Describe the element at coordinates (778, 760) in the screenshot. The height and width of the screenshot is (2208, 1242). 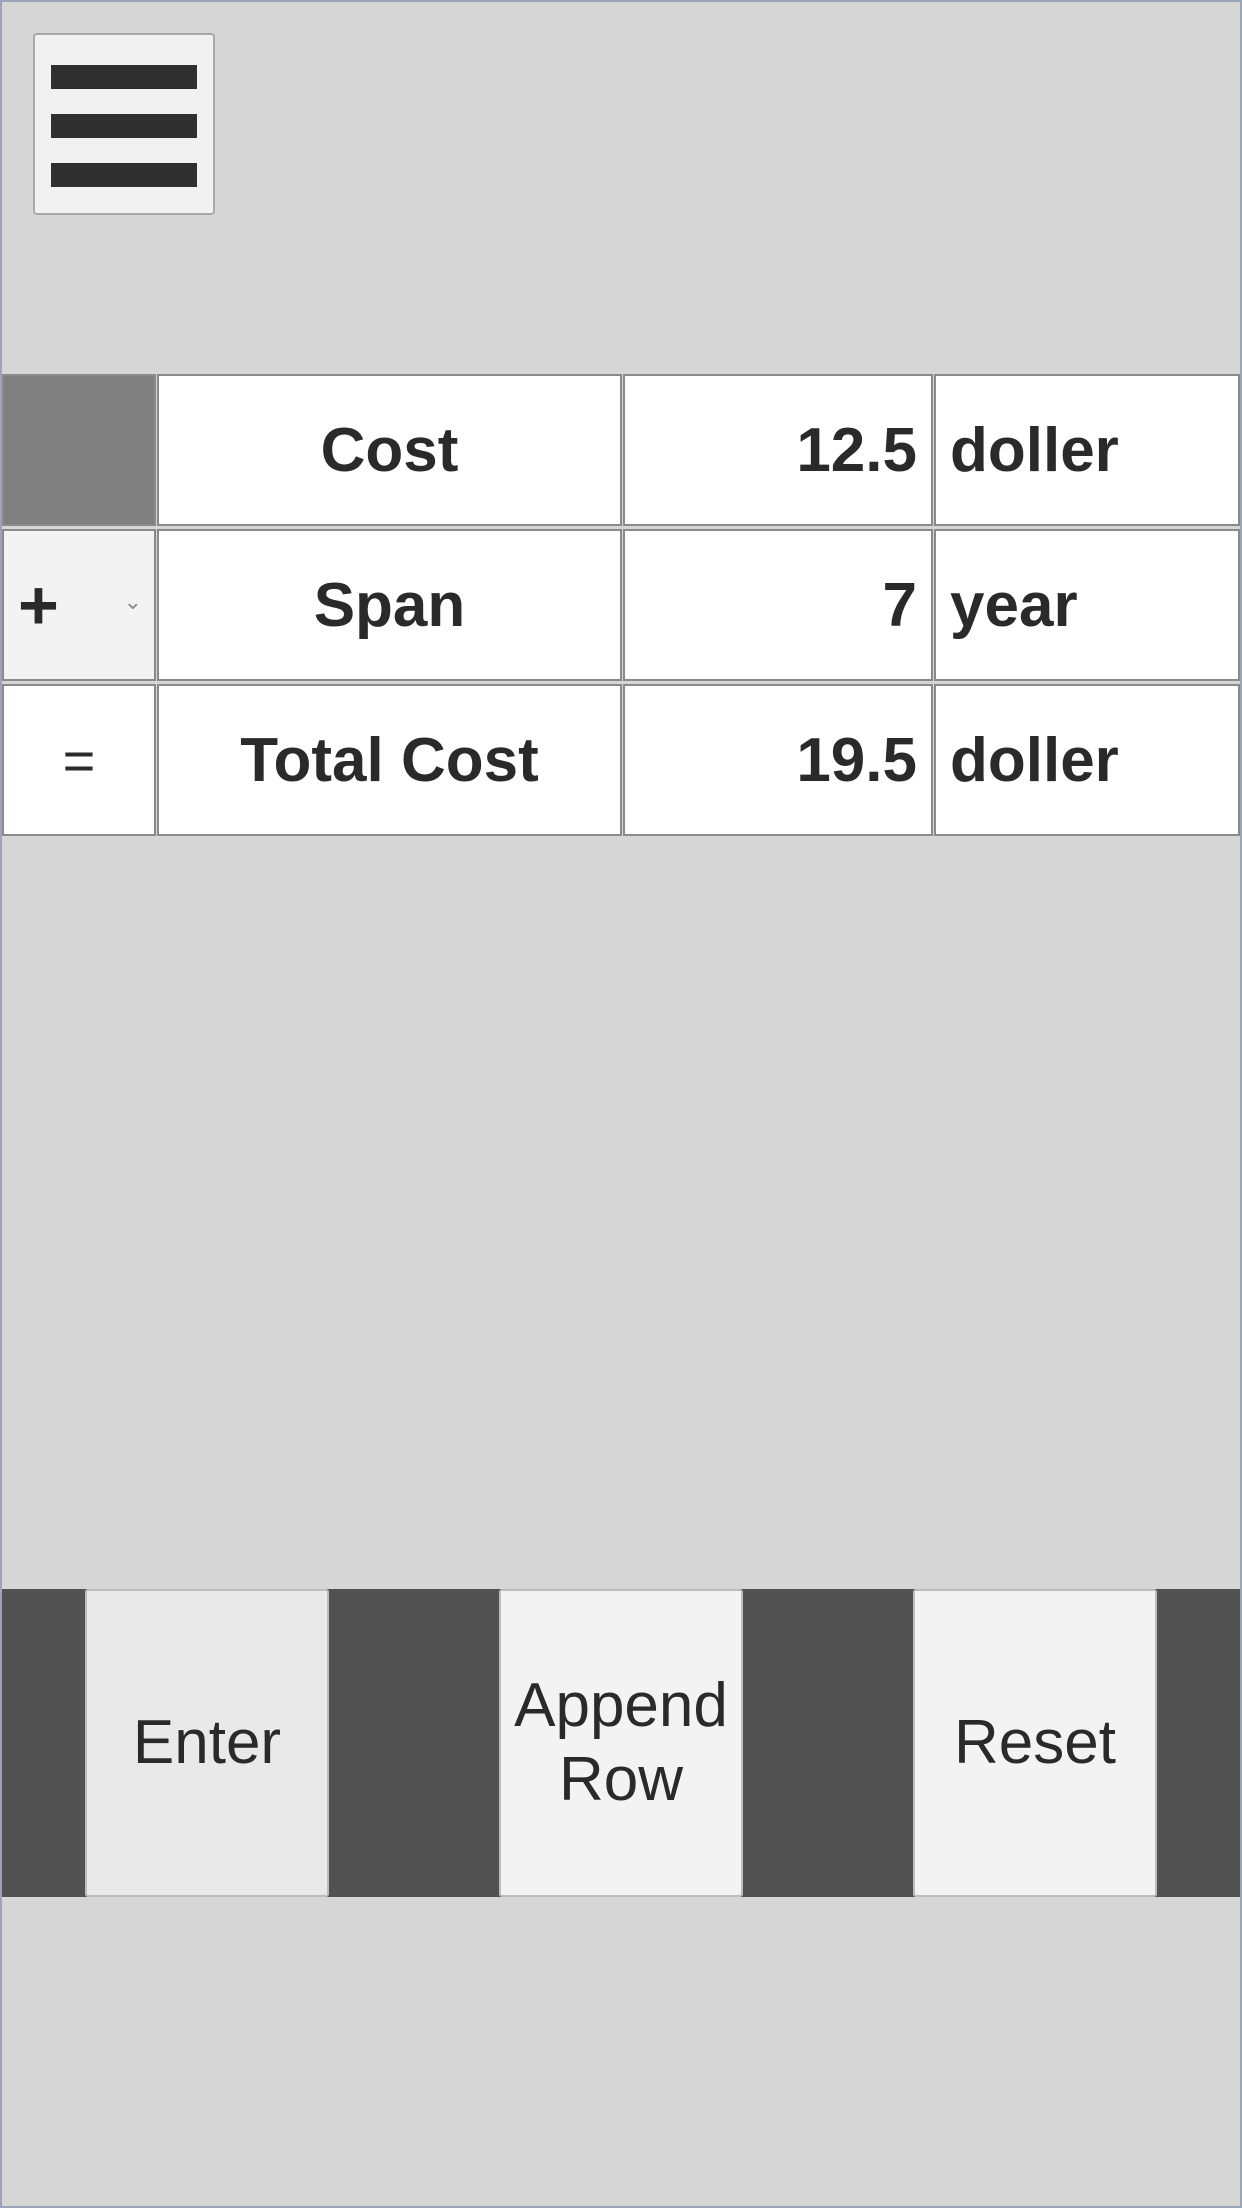
I see `result-value-field: 19.5` at that location.